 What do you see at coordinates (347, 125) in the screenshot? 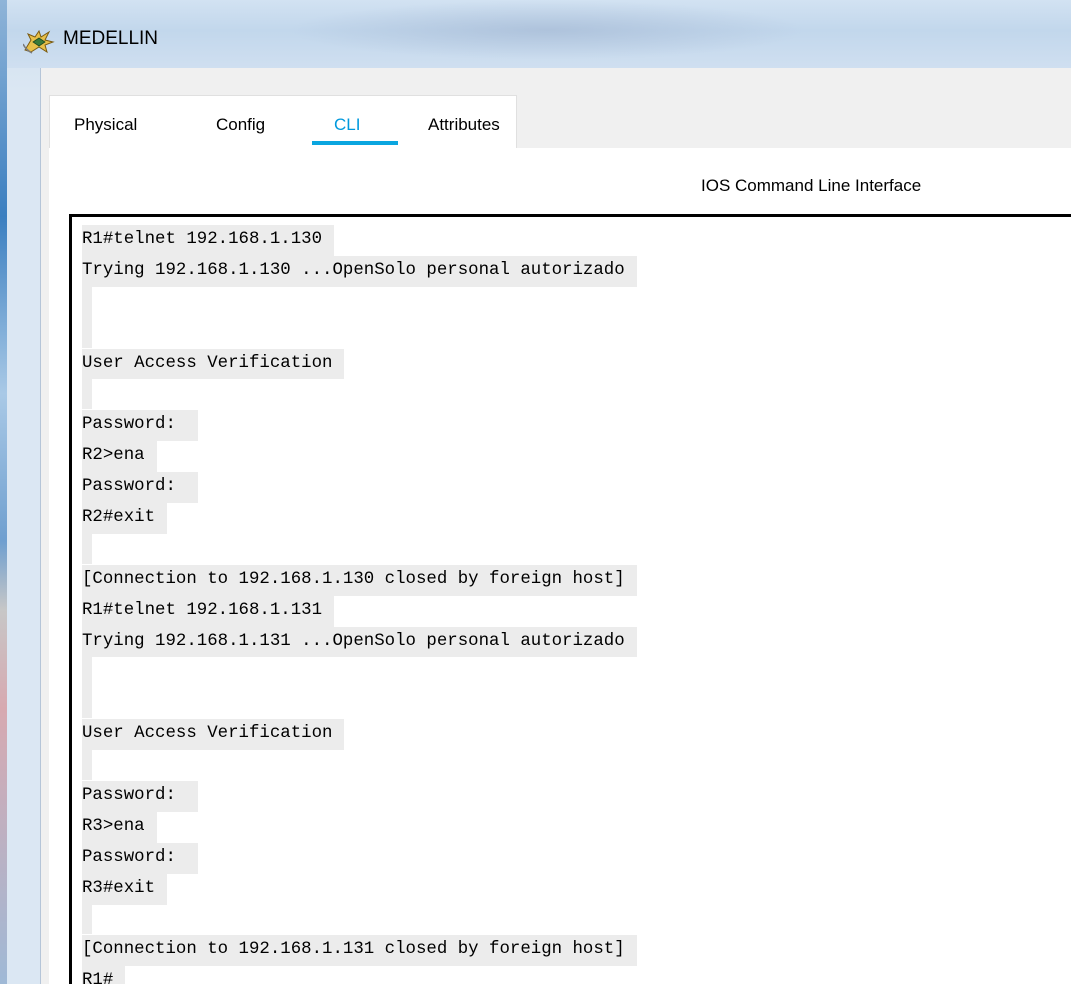
I see `tab-cli: CLI` at bounding box center [347, 125].